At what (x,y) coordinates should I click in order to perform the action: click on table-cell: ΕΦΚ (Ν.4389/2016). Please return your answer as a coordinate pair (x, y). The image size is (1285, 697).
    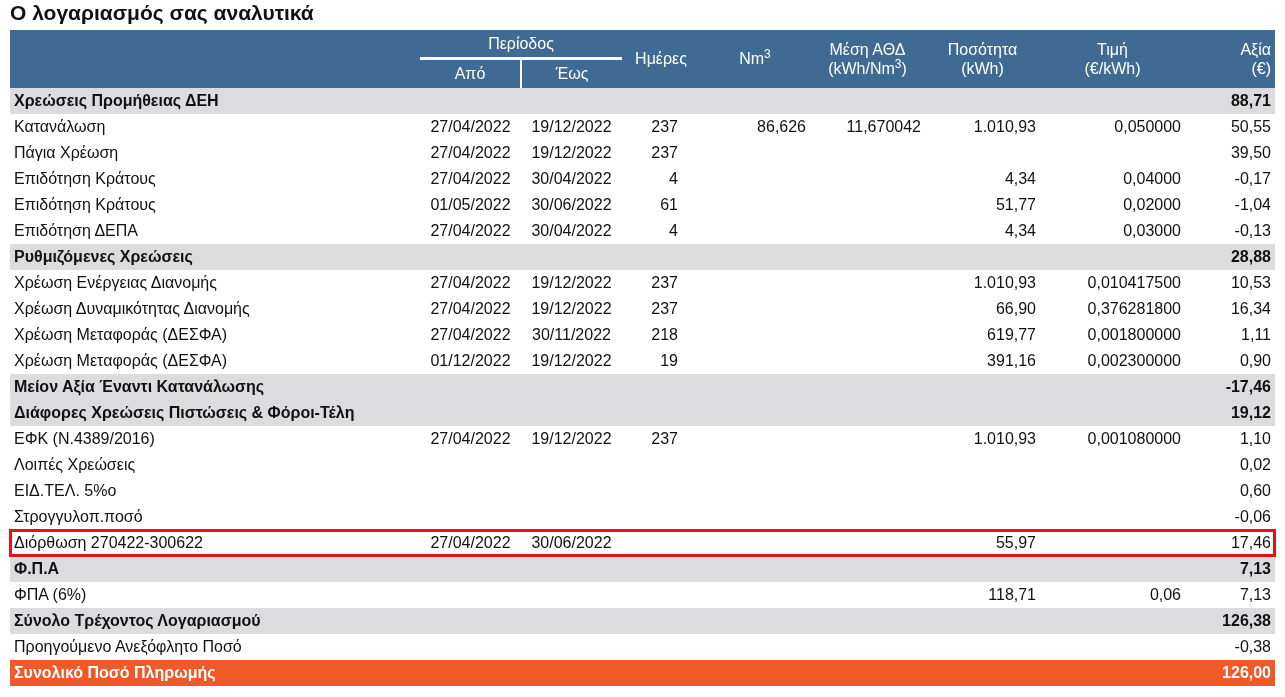
    Looking at the image, I should click on (215, 439).